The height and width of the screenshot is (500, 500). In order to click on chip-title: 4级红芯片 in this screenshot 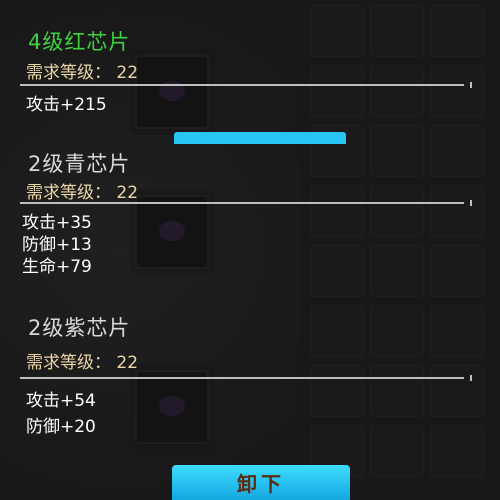, I will do `click(79, 42)`.